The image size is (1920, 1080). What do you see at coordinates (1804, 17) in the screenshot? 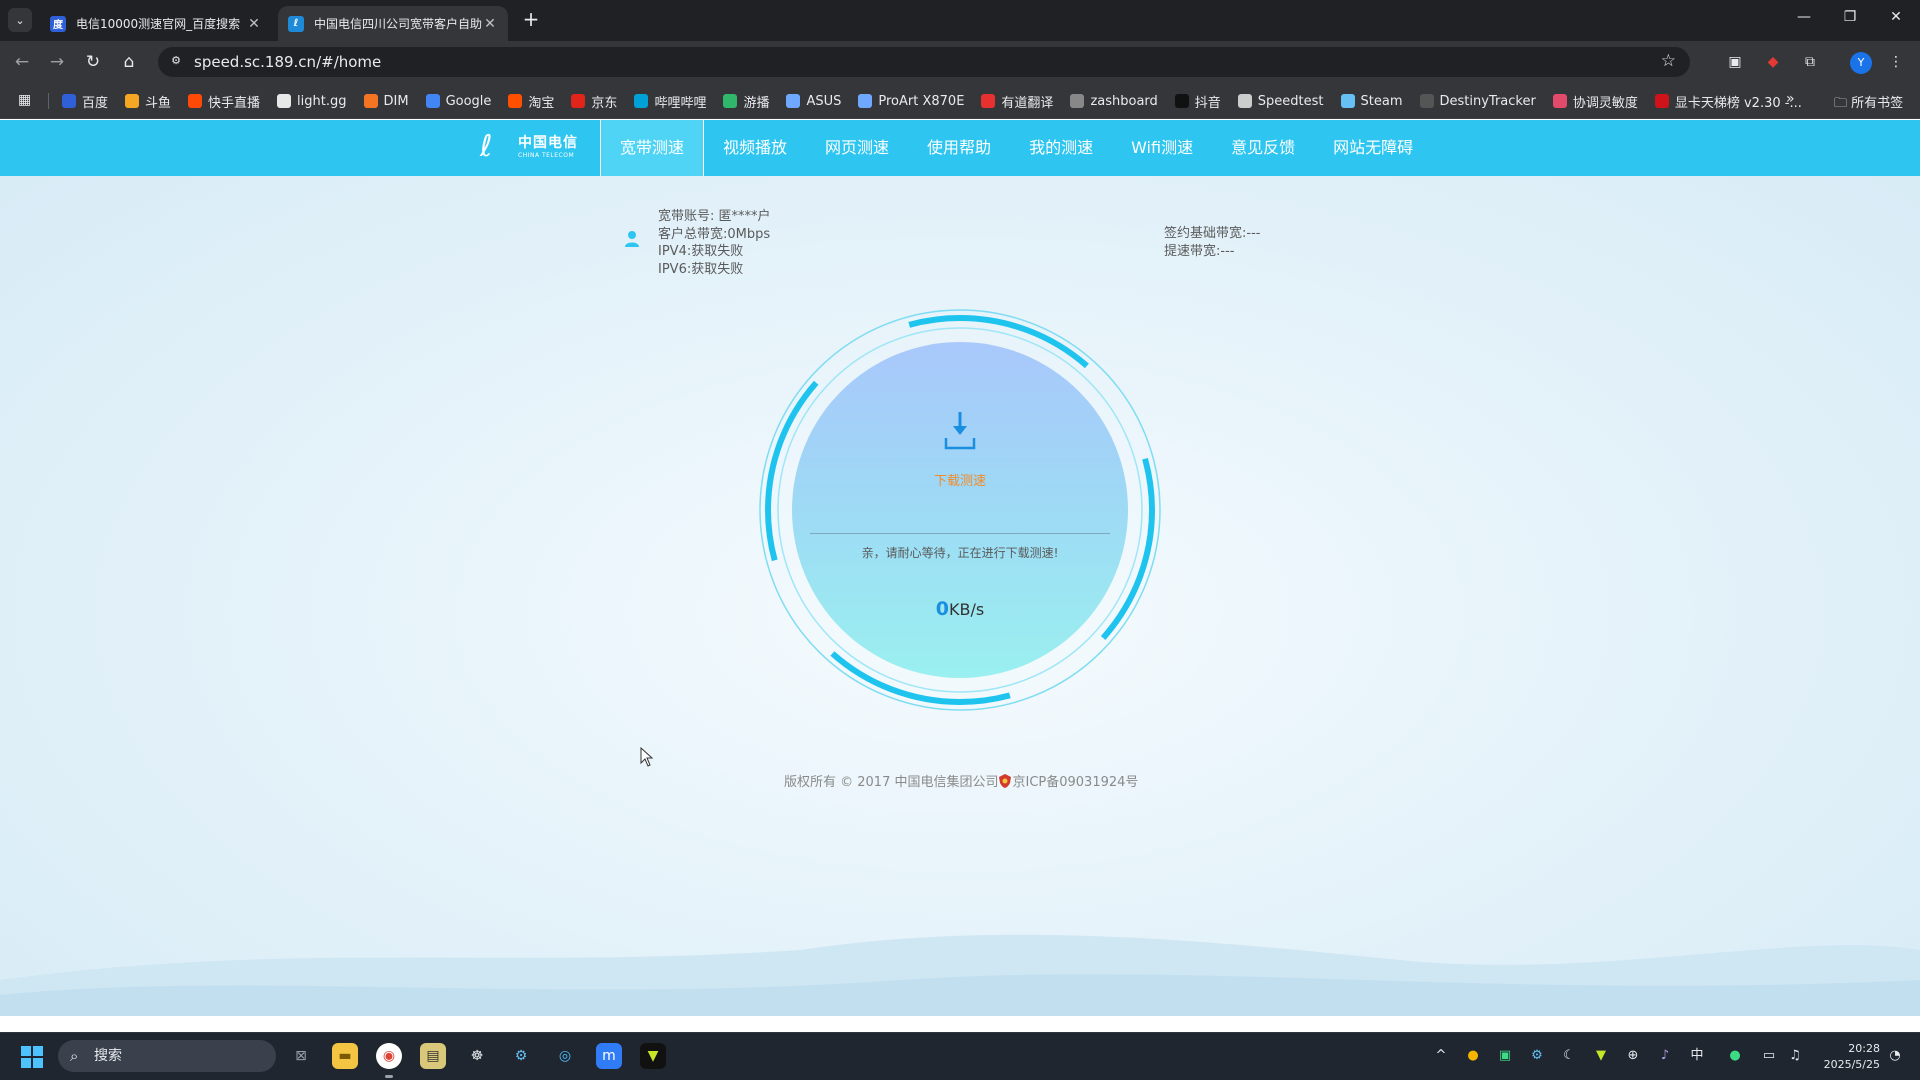
I see `minimize-icon: —` at bounding box center [1804, 17].